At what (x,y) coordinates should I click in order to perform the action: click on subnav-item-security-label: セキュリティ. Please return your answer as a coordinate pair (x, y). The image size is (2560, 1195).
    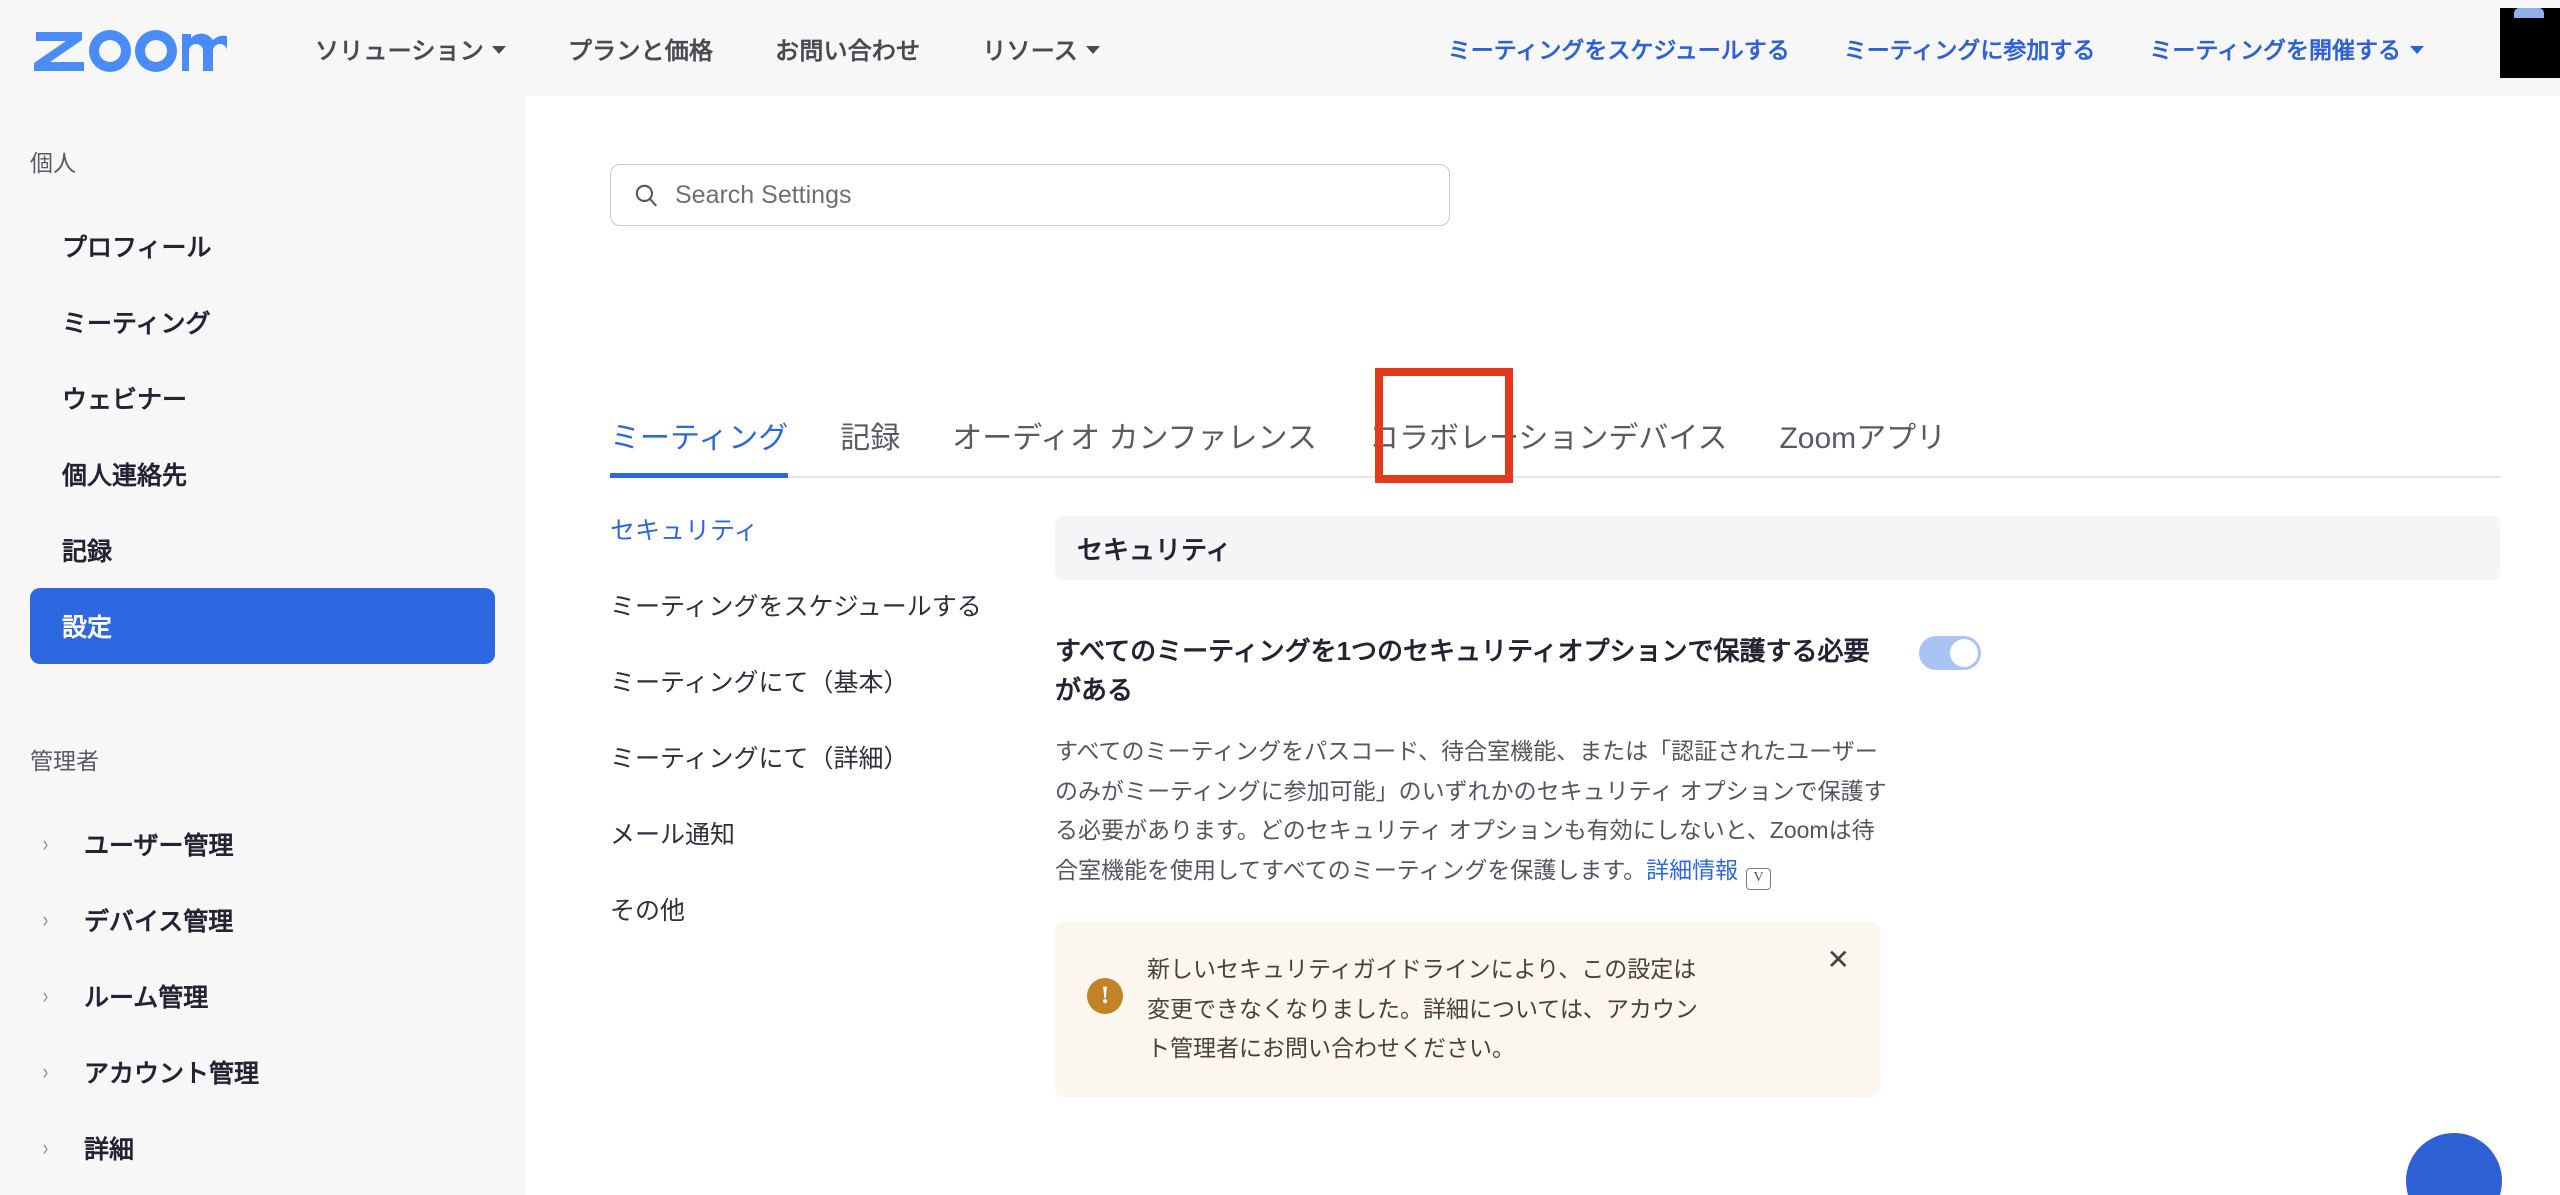
    Looking at the image, I should click on (684, 531).